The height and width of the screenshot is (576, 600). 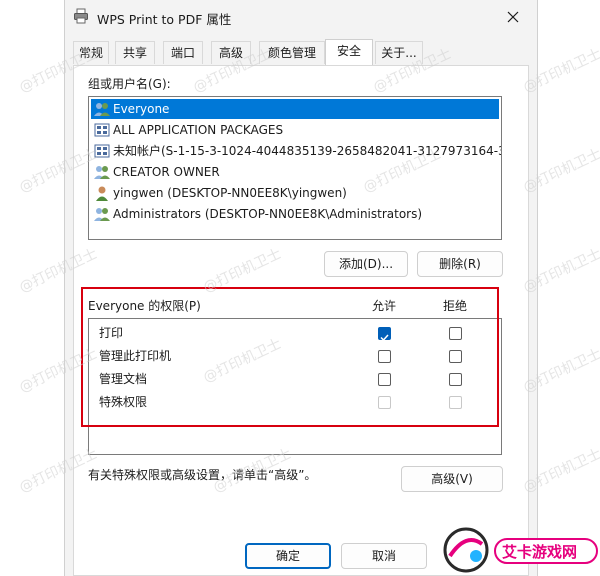 I want to click on site-logo: 艾卡游戏网, so click(x=520, y=549).